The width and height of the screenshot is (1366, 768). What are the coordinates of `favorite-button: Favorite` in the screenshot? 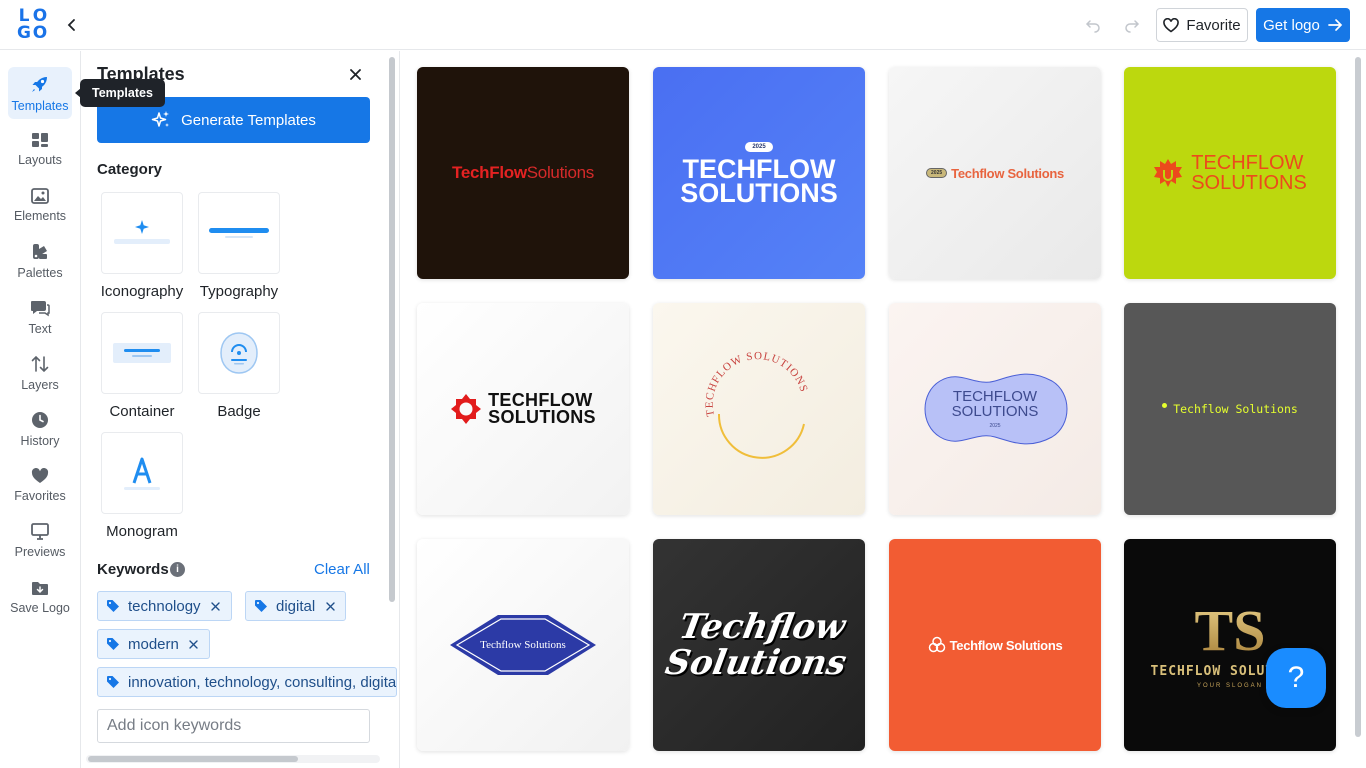 It's located at (1202, 25).